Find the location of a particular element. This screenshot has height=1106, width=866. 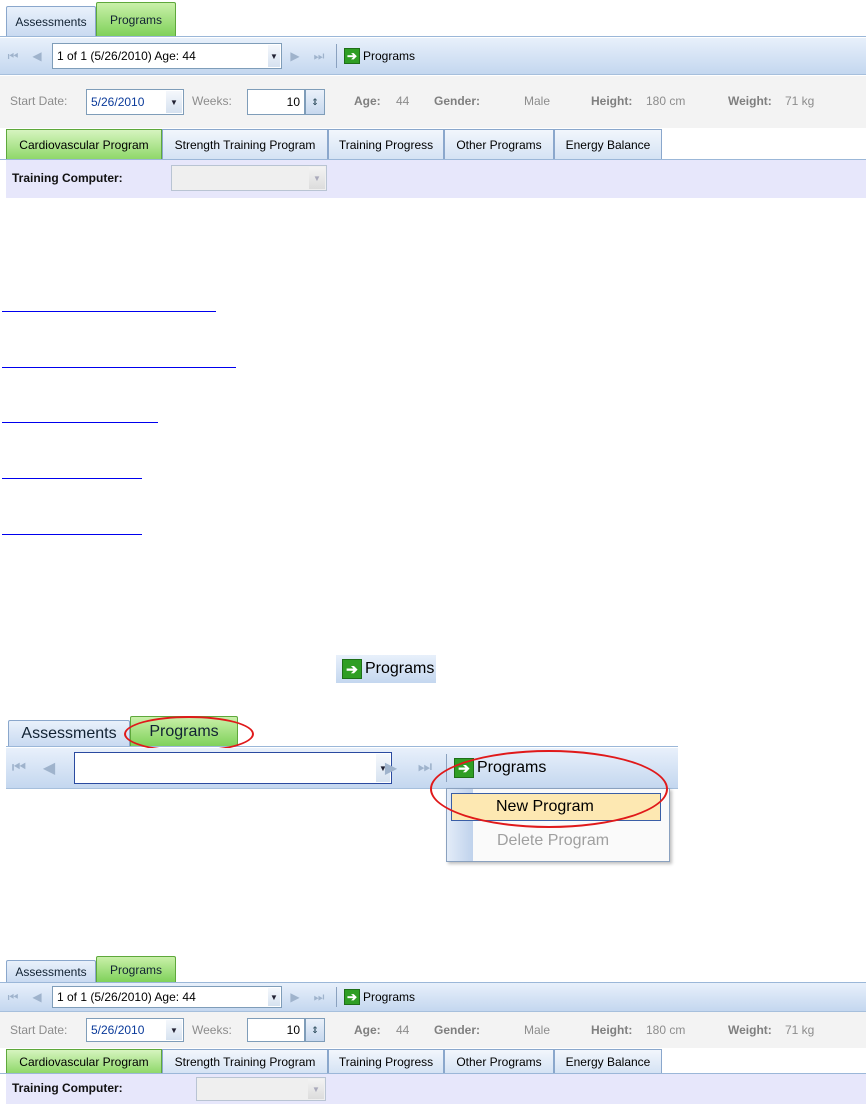

record-selector: ▼ is located at coordinates (233, 768).